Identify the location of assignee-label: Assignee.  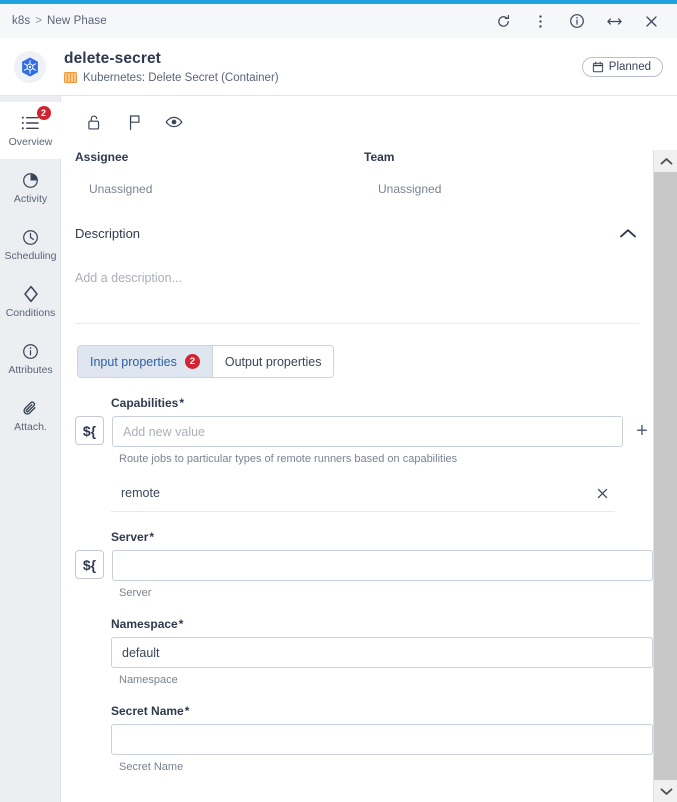
(102, 157).